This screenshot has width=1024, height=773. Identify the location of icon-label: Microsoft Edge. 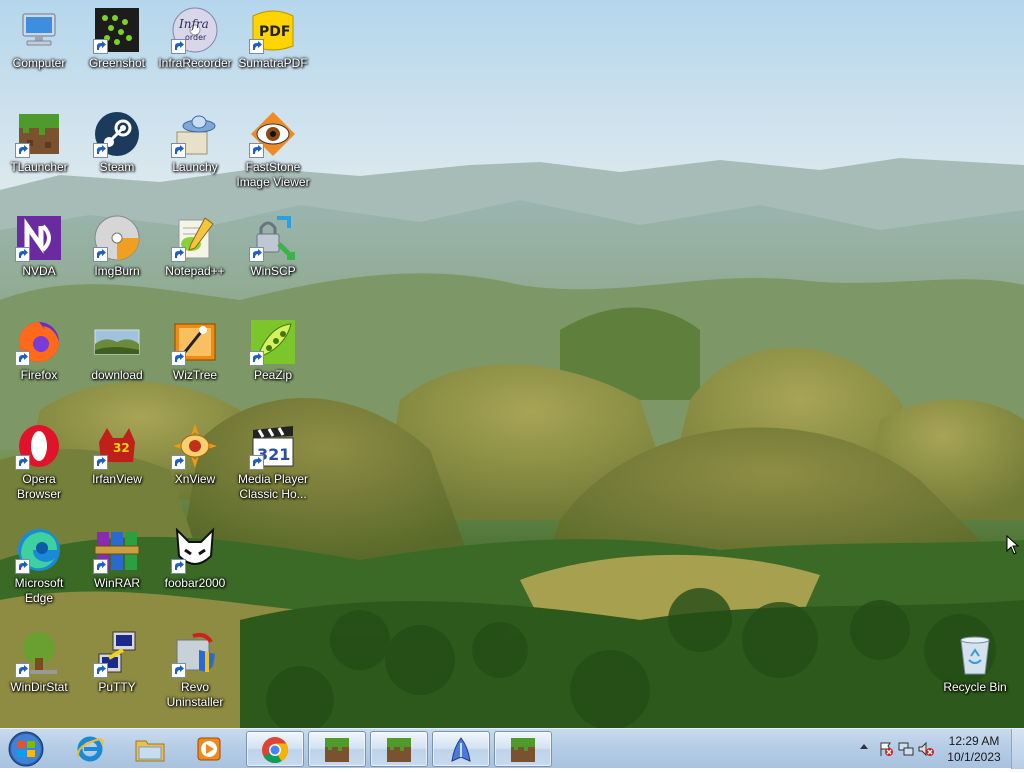
(39, 590).